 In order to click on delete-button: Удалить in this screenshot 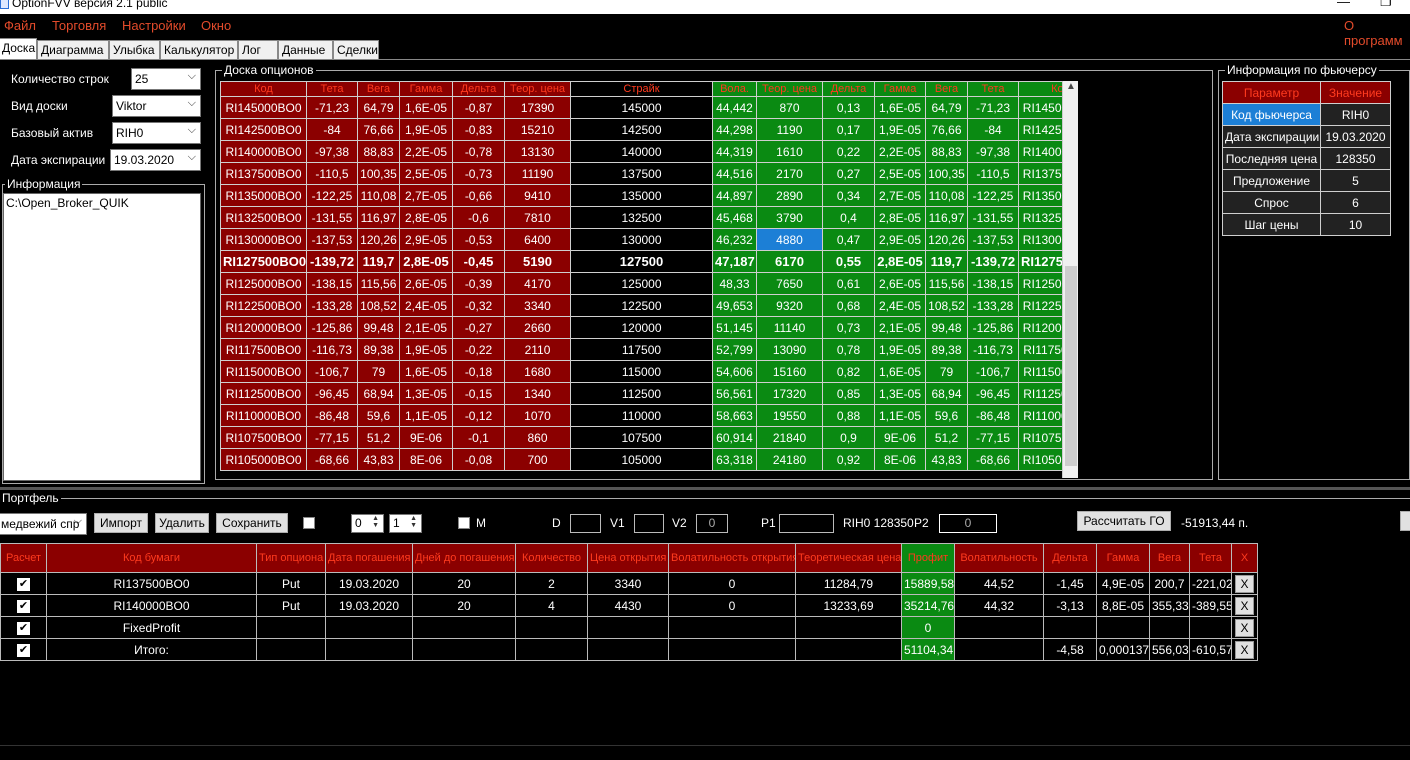, I will do `click(182, 523)`.